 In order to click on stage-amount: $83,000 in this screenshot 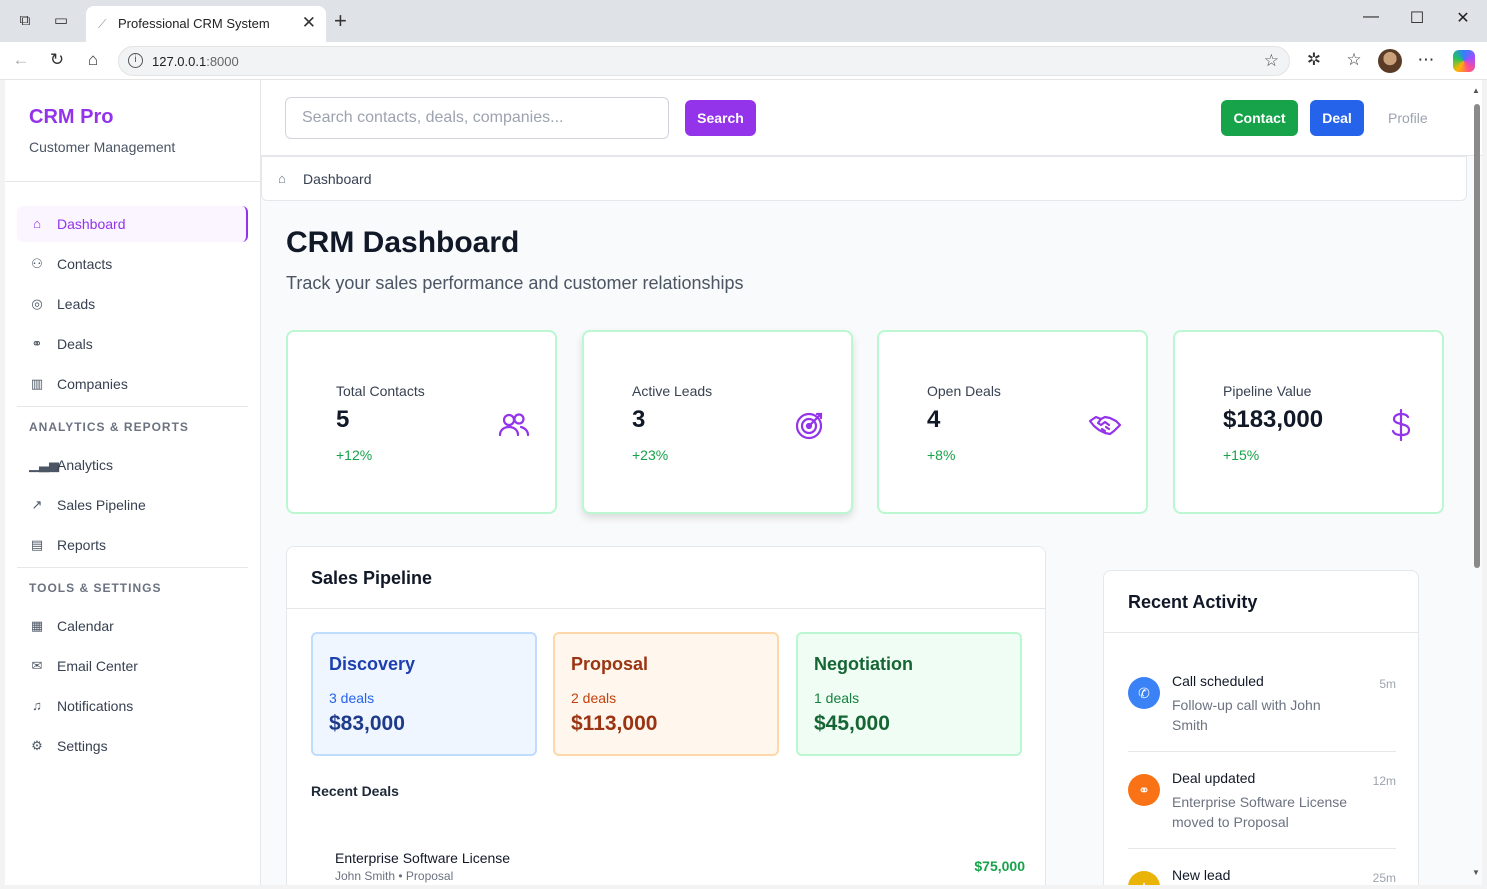, I will do `click(367, 723)`.